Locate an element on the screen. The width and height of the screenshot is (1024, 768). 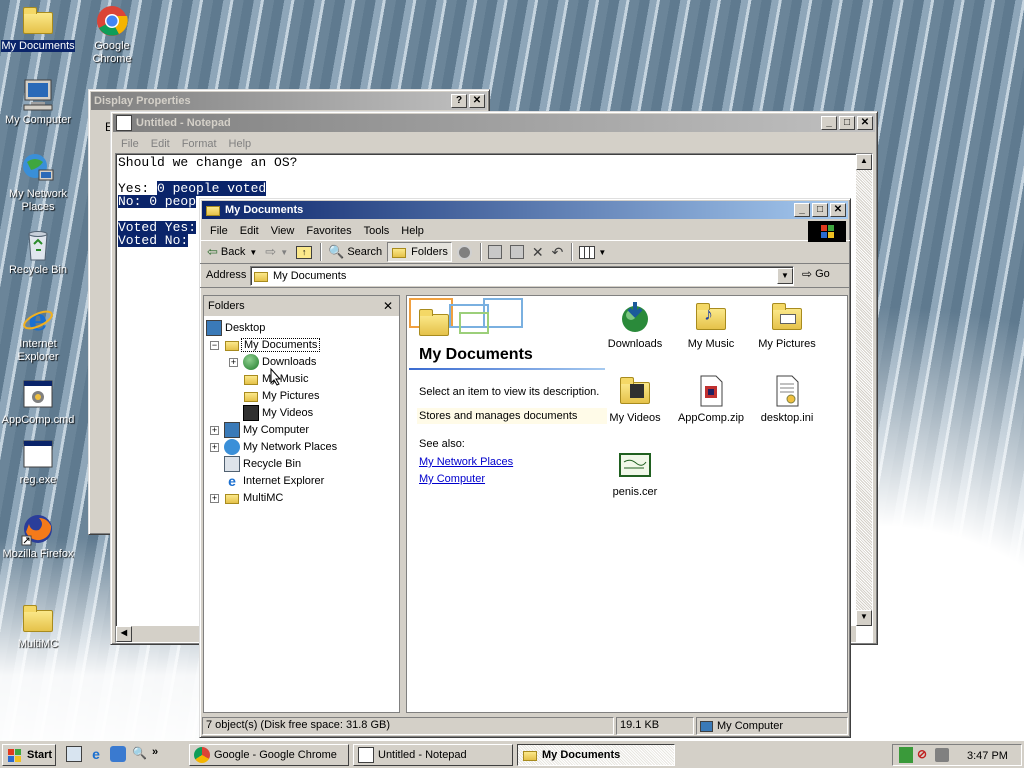
file-item-penis-cer: penis.cer is located at coordinates (635, 473).